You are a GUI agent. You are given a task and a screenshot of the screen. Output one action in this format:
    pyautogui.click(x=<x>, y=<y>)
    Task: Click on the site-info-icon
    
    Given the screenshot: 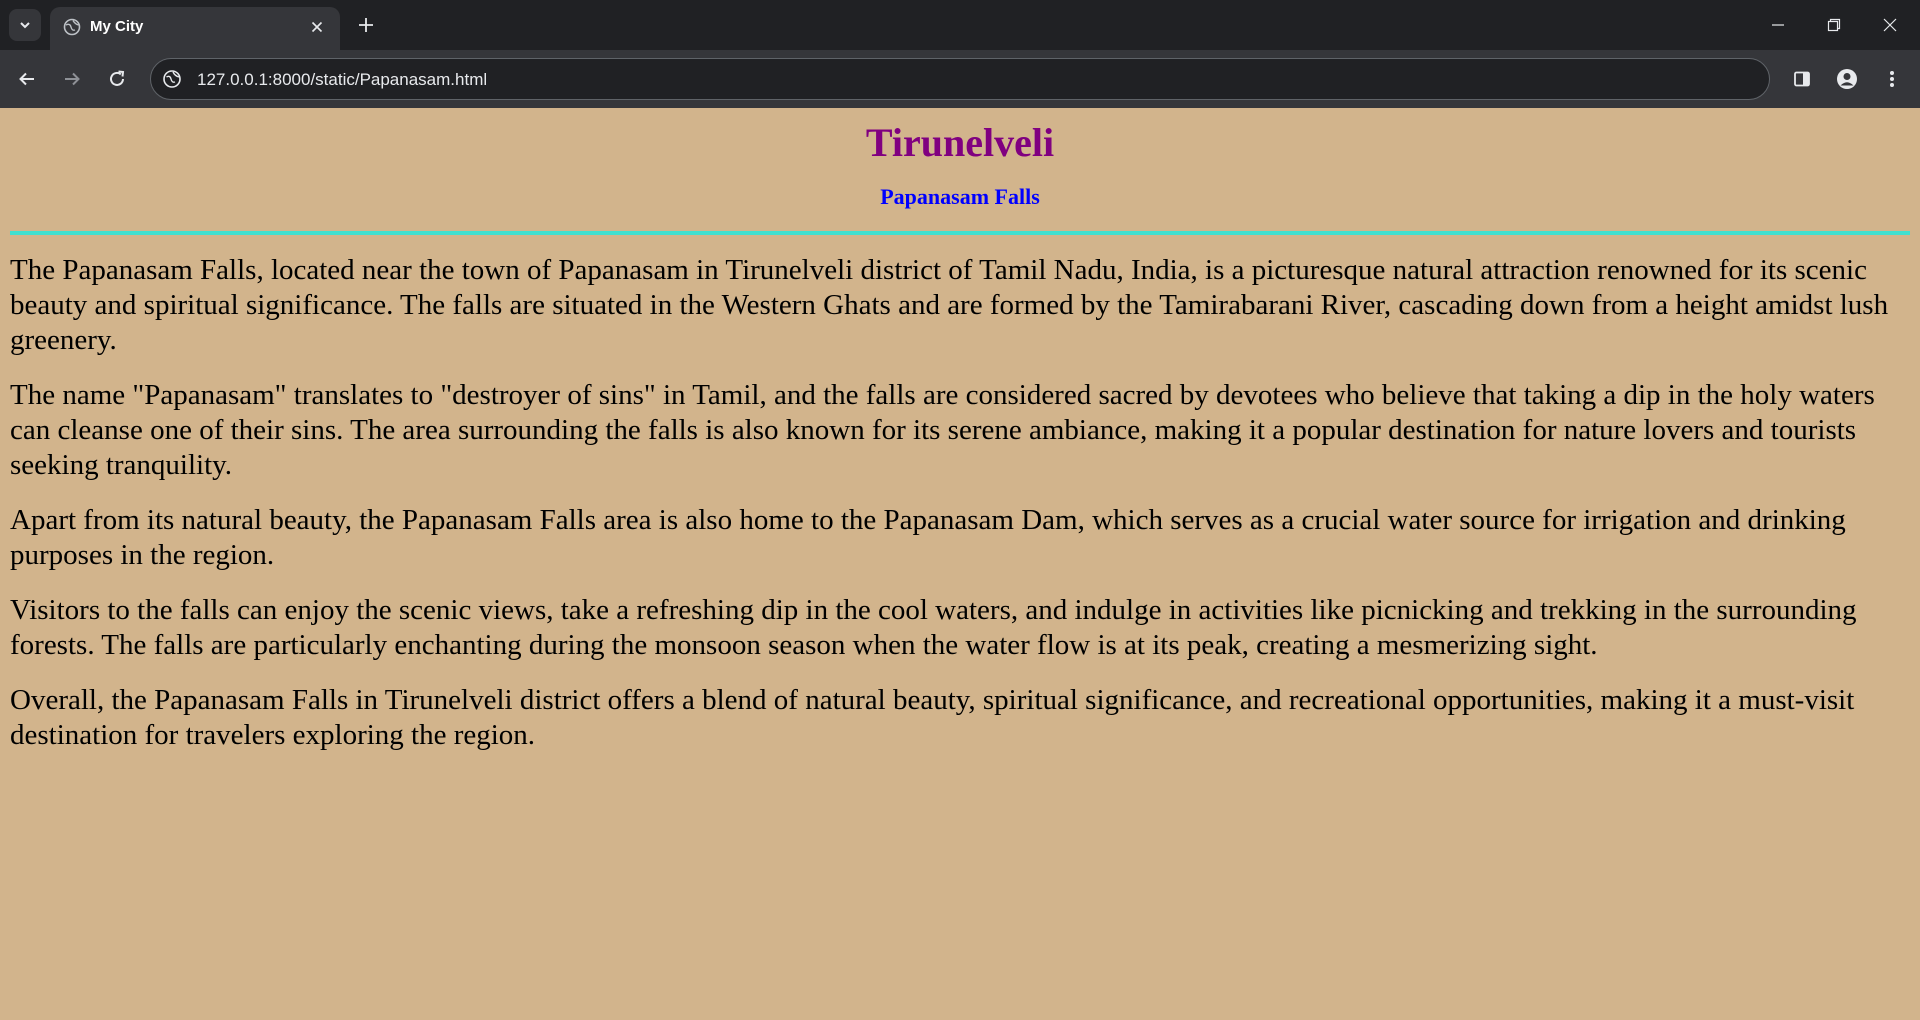 What is the action you would take?
    pyautogui.click(x=172, y=79)
    